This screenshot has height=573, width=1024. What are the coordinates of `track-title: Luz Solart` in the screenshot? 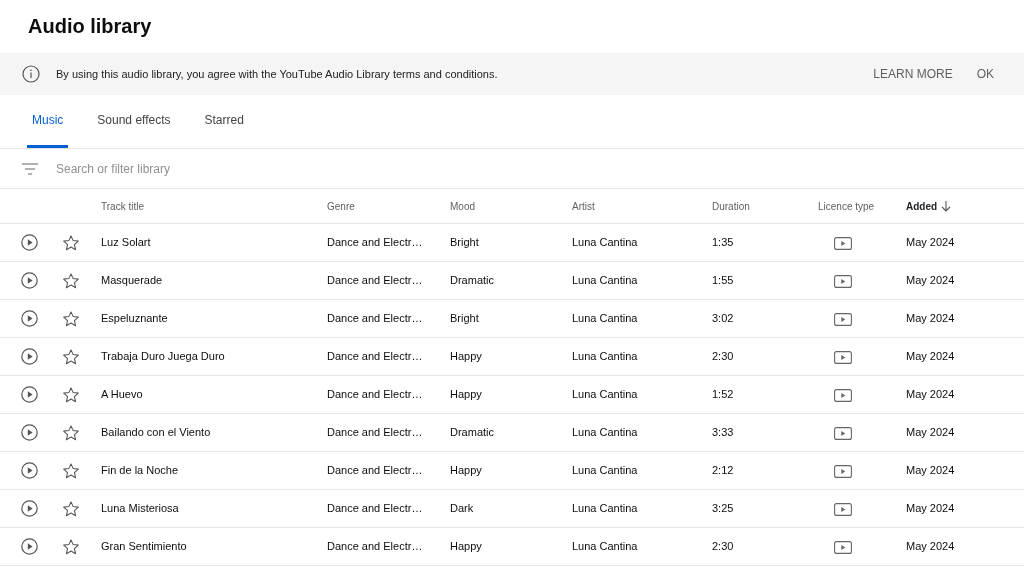 It's located at (214, 242).